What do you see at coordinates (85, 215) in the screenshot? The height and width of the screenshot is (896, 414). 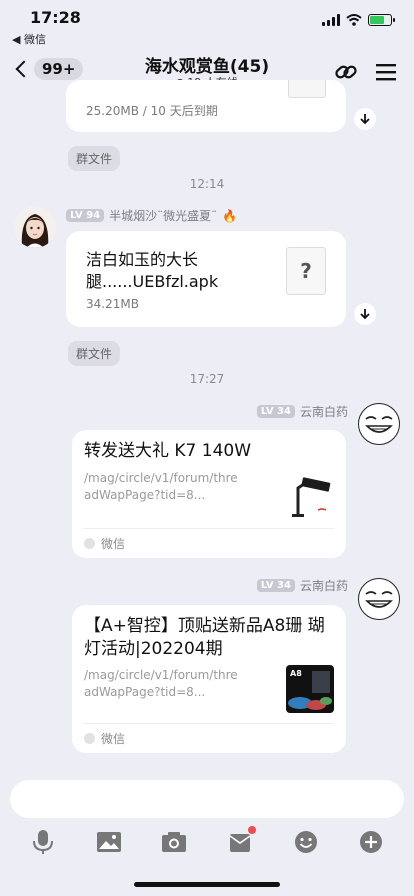 I see `level-badge: LV 94` at bounding box center [85, 215].